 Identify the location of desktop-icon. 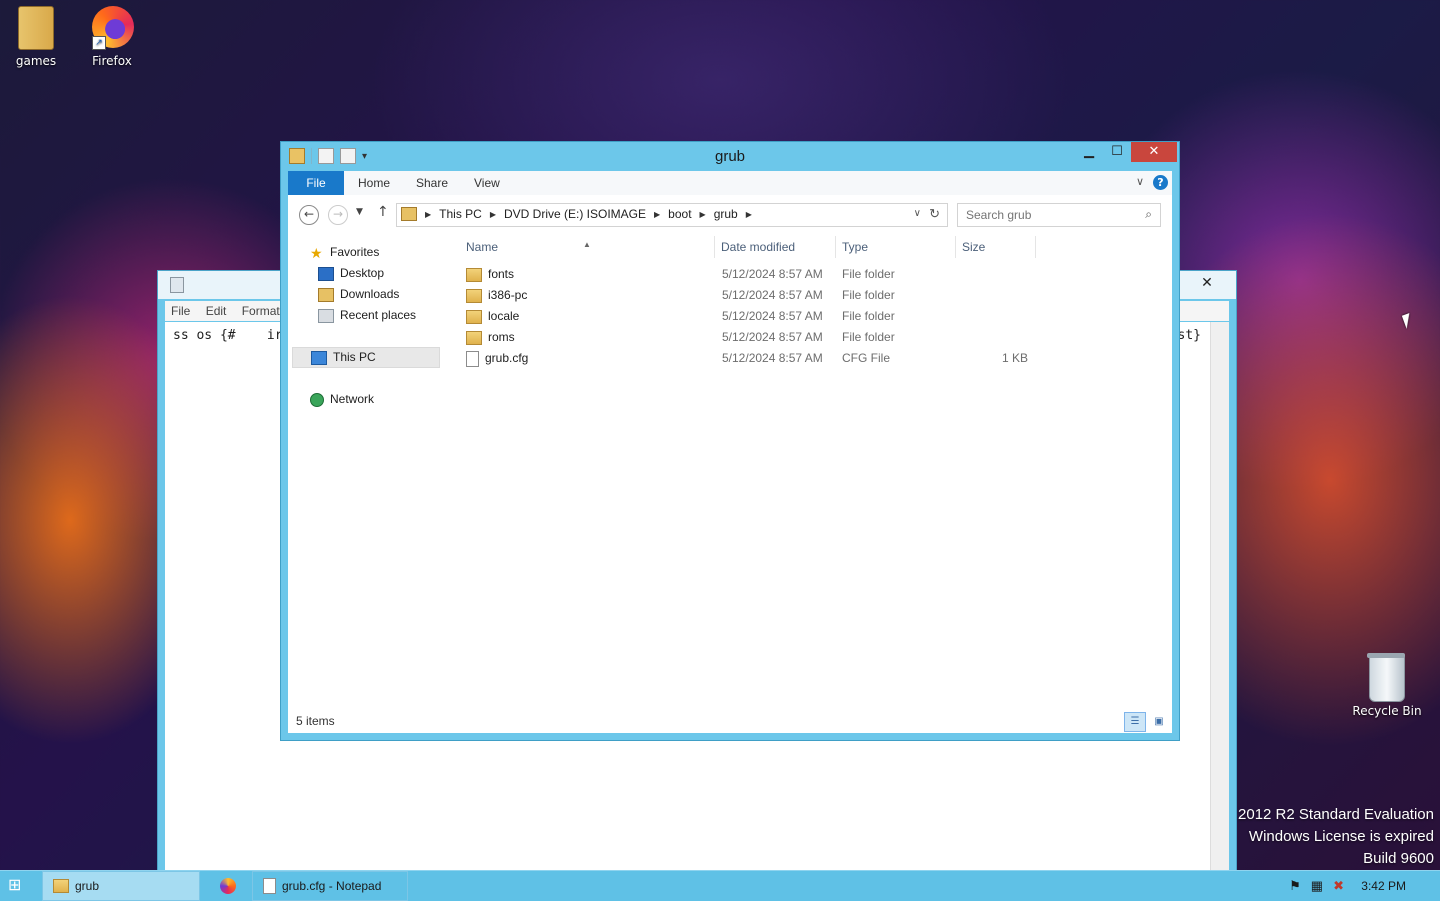
(326, 273).